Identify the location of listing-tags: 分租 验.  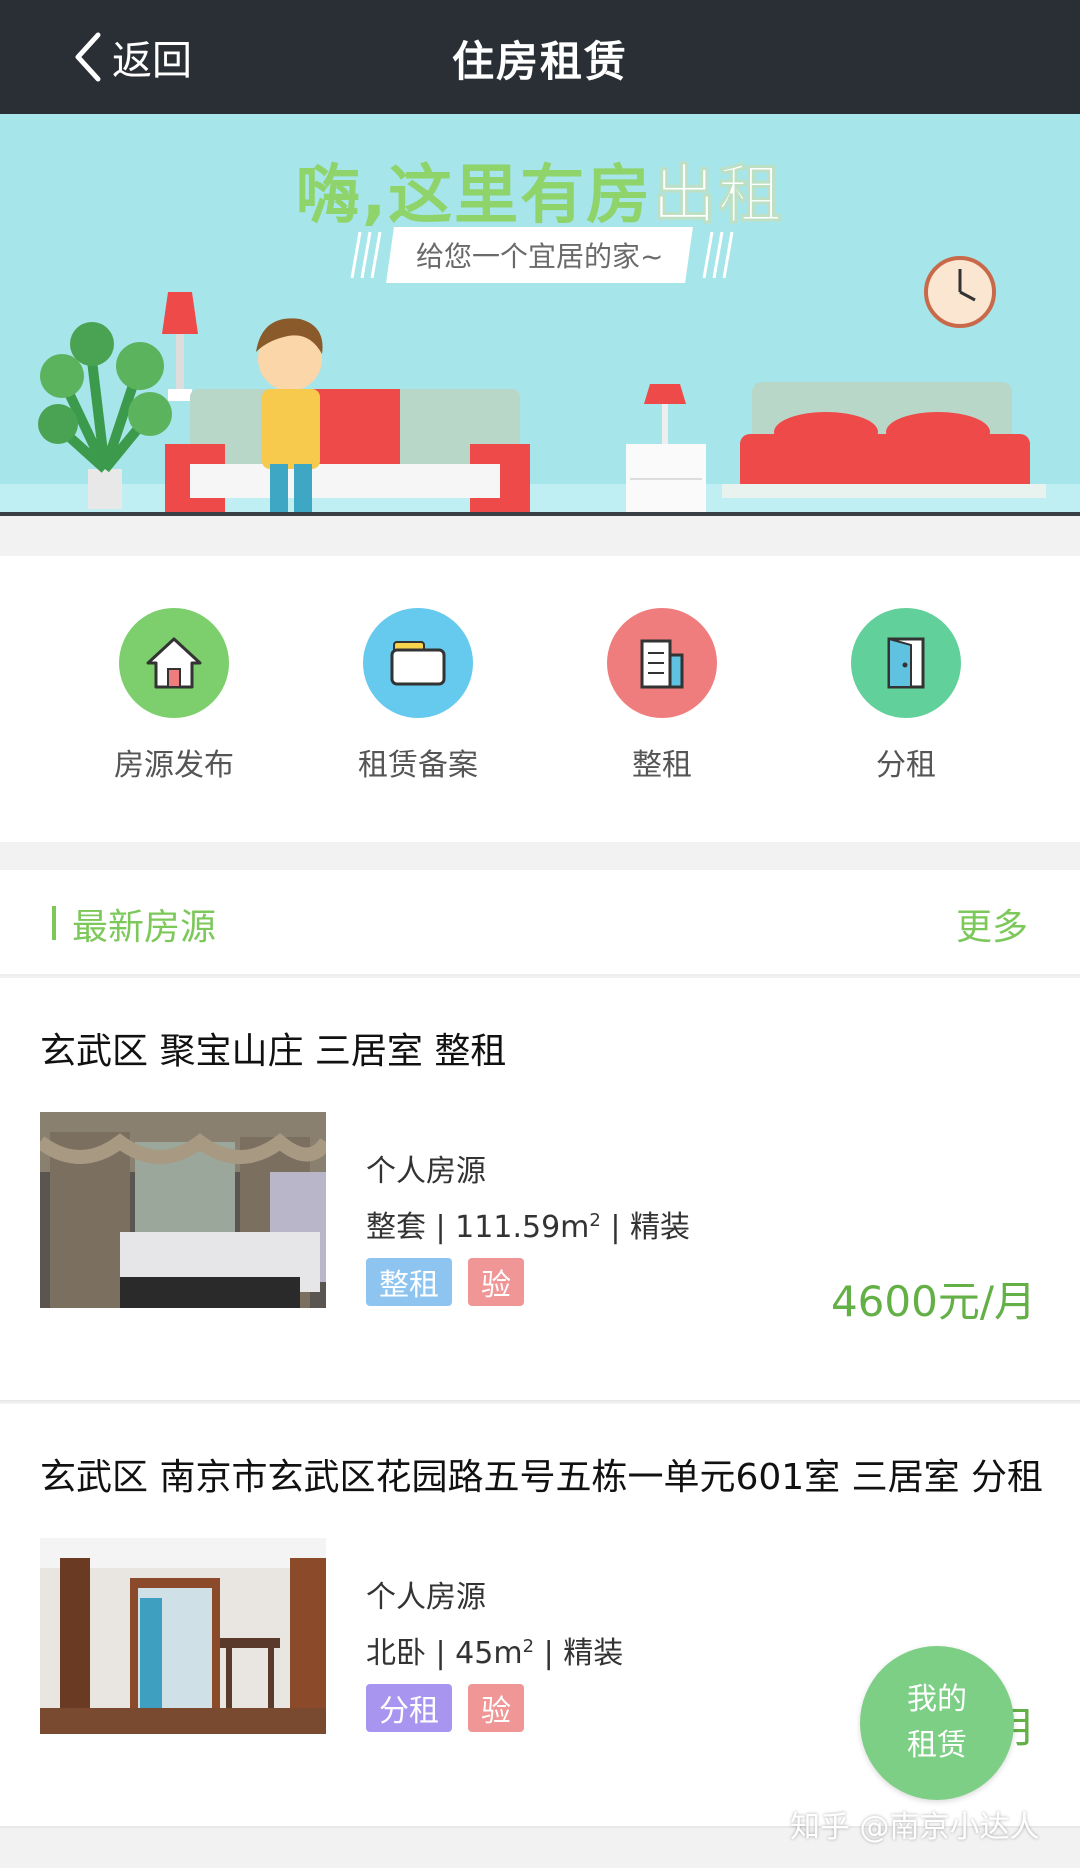
(494, 1708).